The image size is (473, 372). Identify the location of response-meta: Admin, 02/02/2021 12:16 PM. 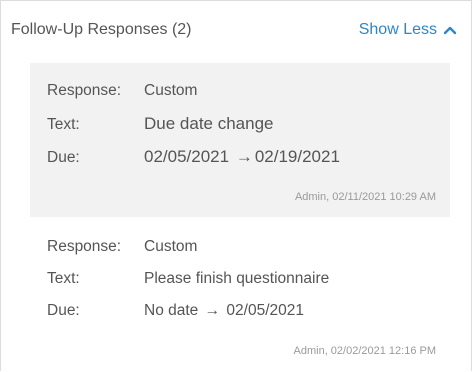
(364, 351).